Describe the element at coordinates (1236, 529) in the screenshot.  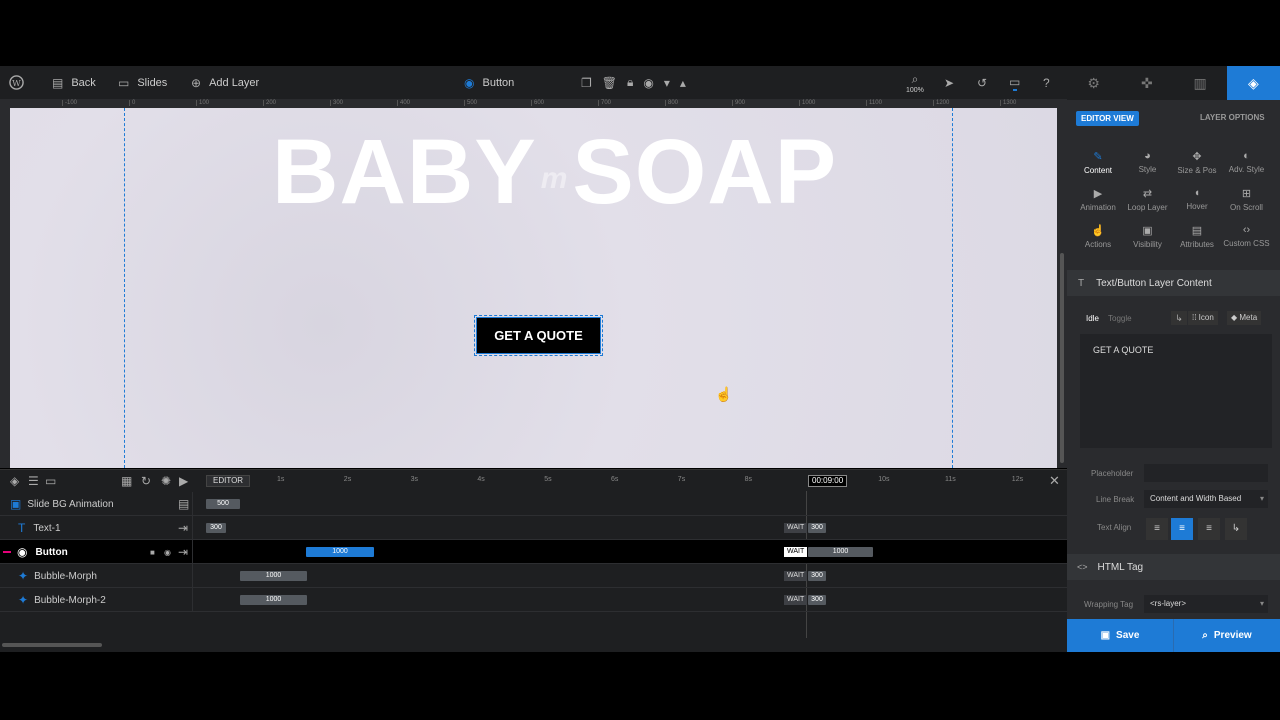
I see `align-auto-icon: ↳` at that location.